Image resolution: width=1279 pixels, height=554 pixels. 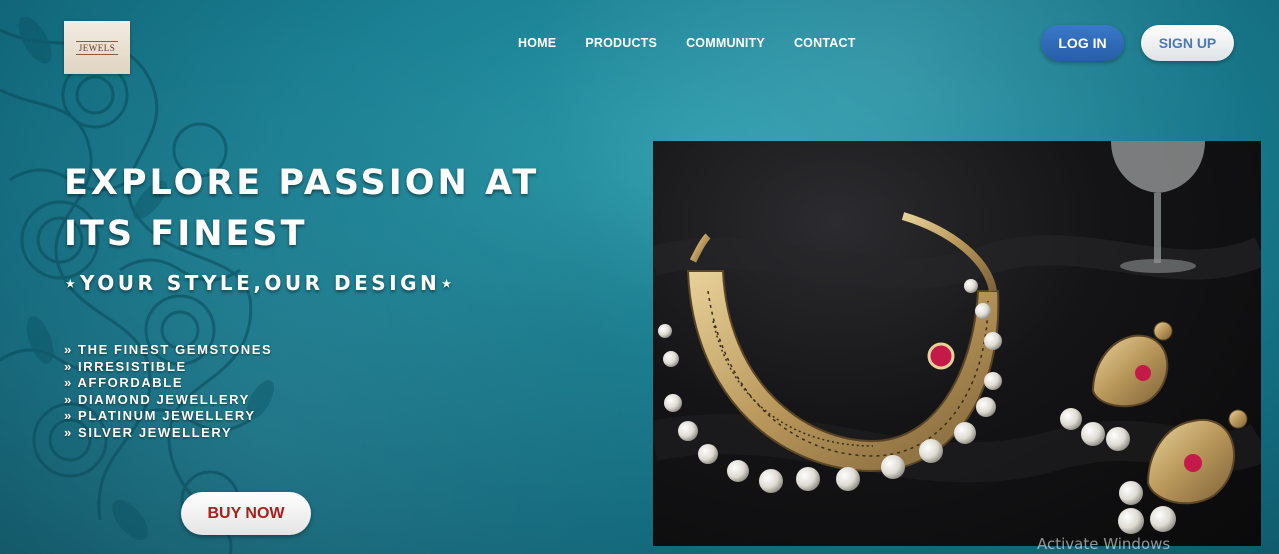 I want to click on main-navigation: HOME PRODUCTS COMMUNITY CONTACT, so click(x=701, y=43).